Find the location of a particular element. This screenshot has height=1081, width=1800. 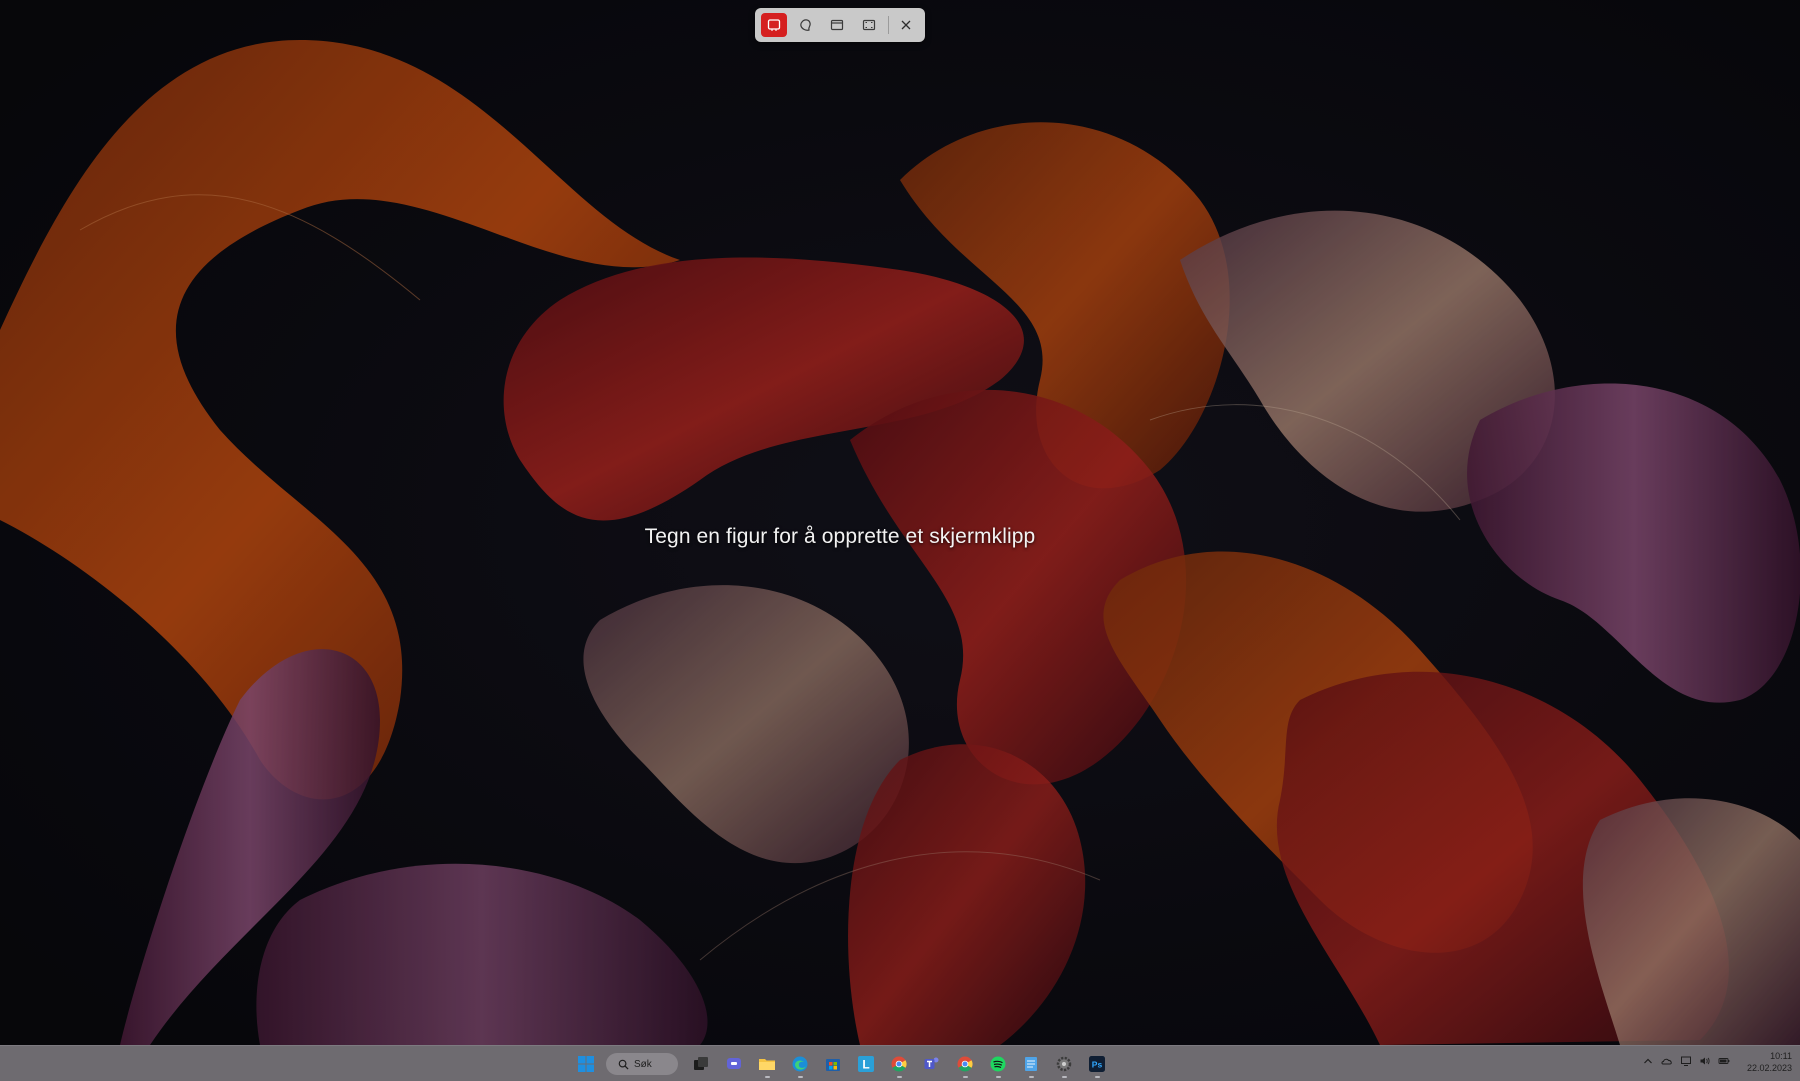

clock-date: 22.02.2023 is located at coordinates (1769, 1068).